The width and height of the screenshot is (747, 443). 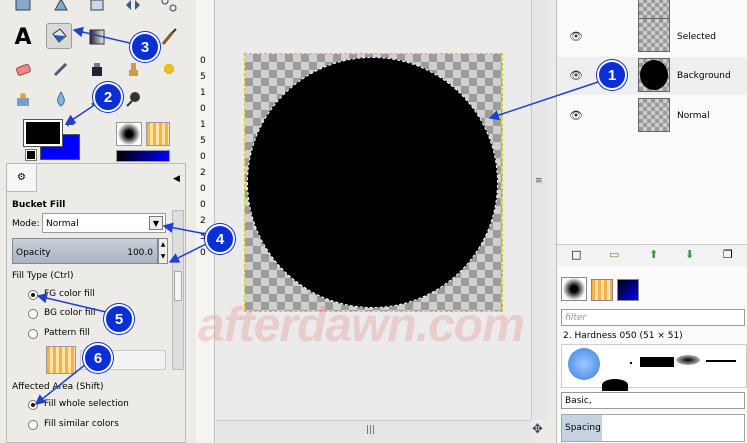 I want to click on callout-badge: 1, so click(x=612, y=75).